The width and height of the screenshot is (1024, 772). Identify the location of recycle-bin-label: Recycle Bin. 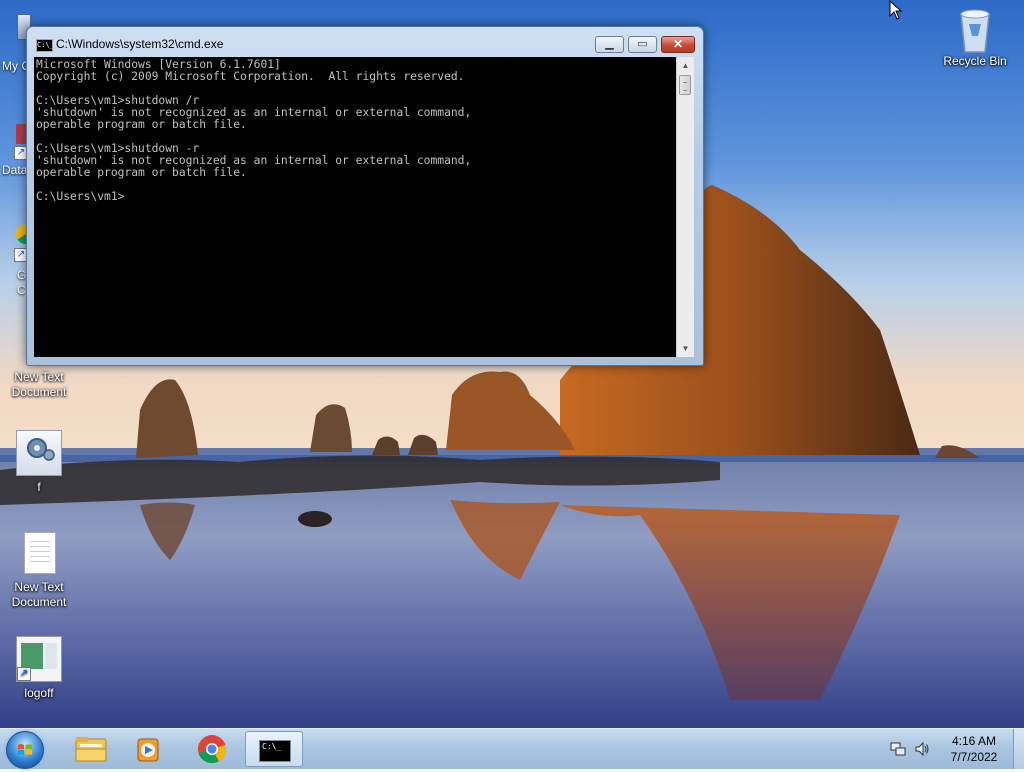
(975, 61).